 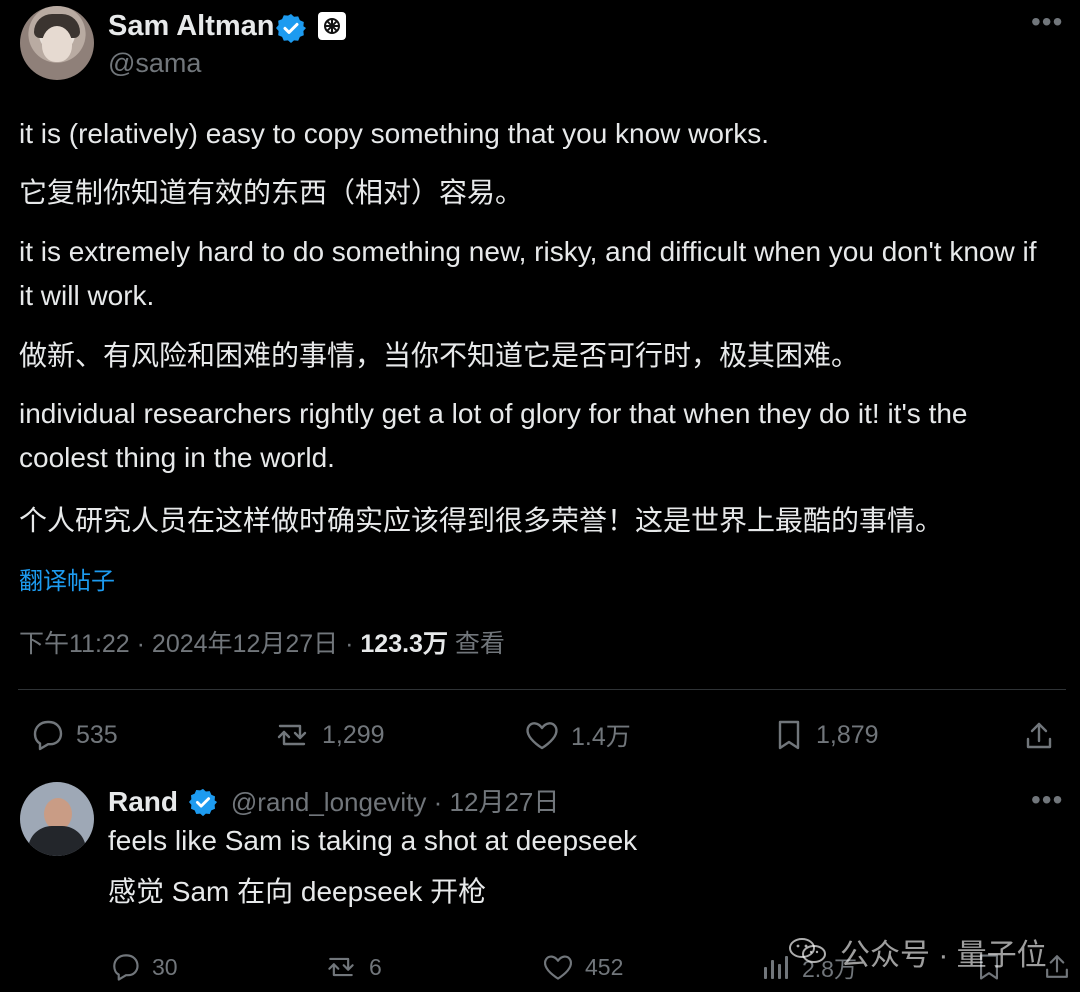 I want to click on reply-reply-icon, so click(x=125, y=967).